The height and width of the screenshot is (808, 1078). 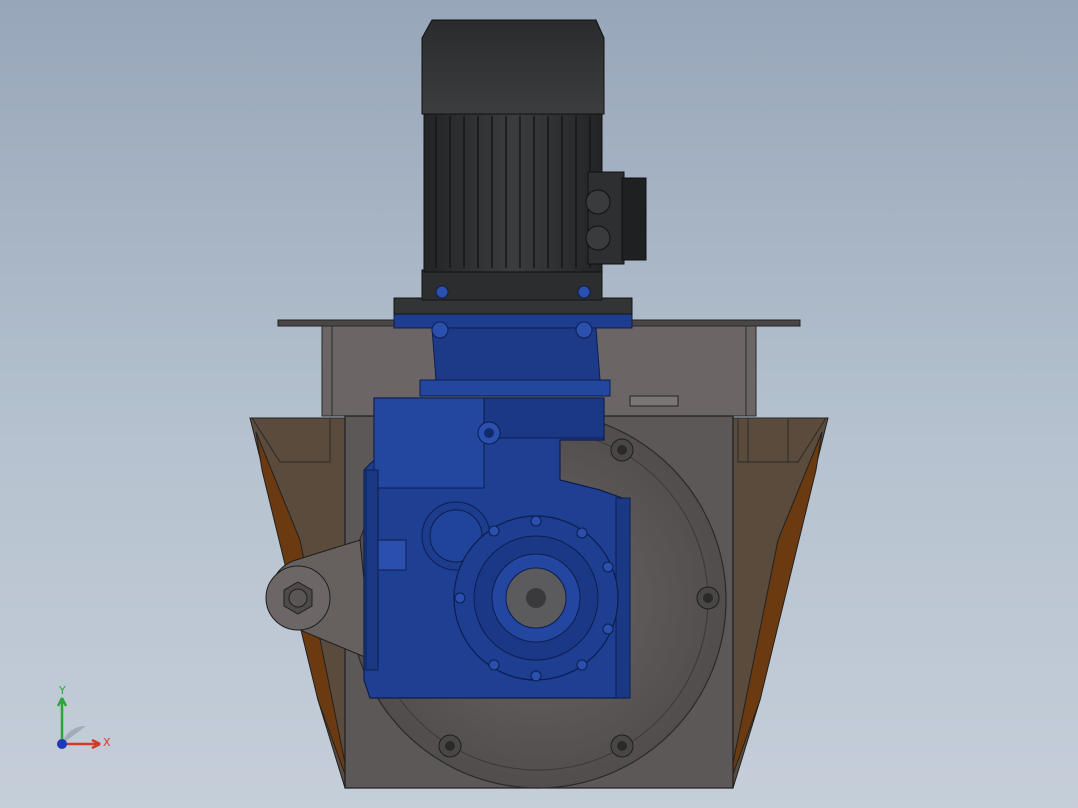 What do you see at coordinates (87, 720) in the screenshot?
I see `coordinate-triad: Y X` at bounding box center [87, 720].